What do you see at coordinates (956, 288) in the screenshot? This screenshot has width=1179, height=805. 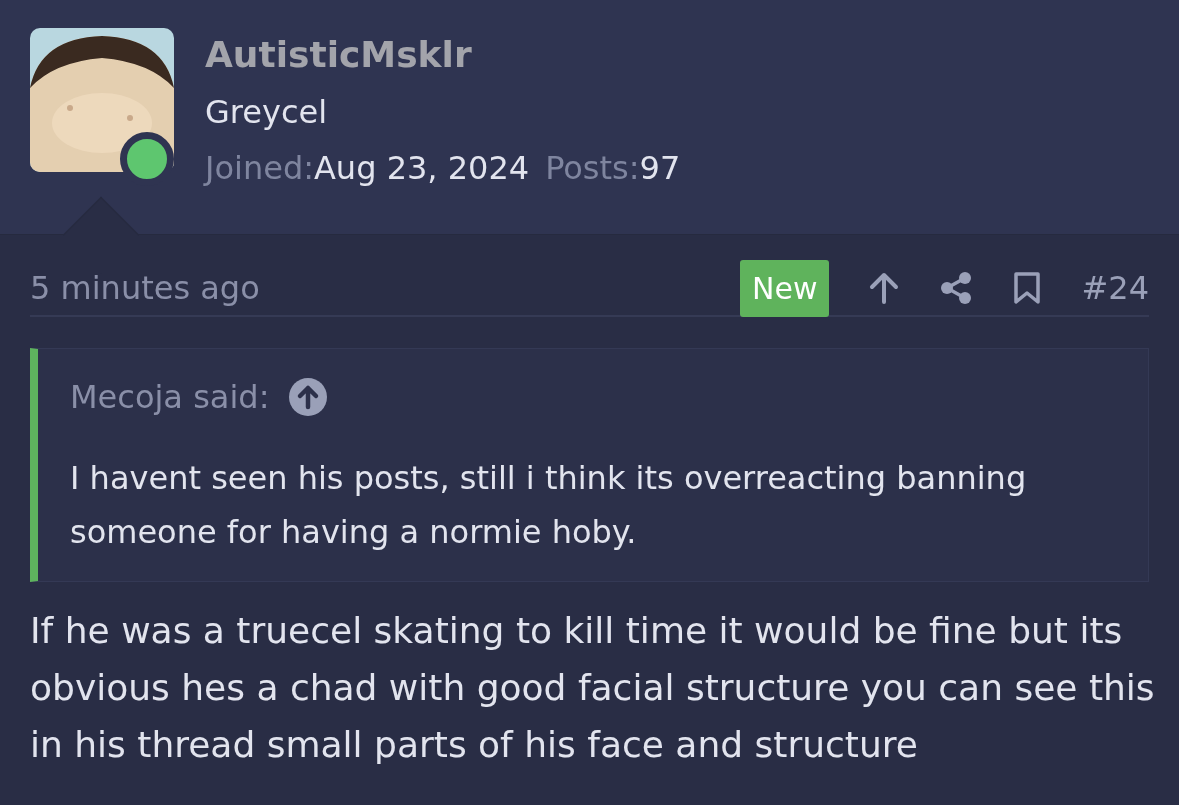 I see `share-icon` at bounding box center [956, 288].